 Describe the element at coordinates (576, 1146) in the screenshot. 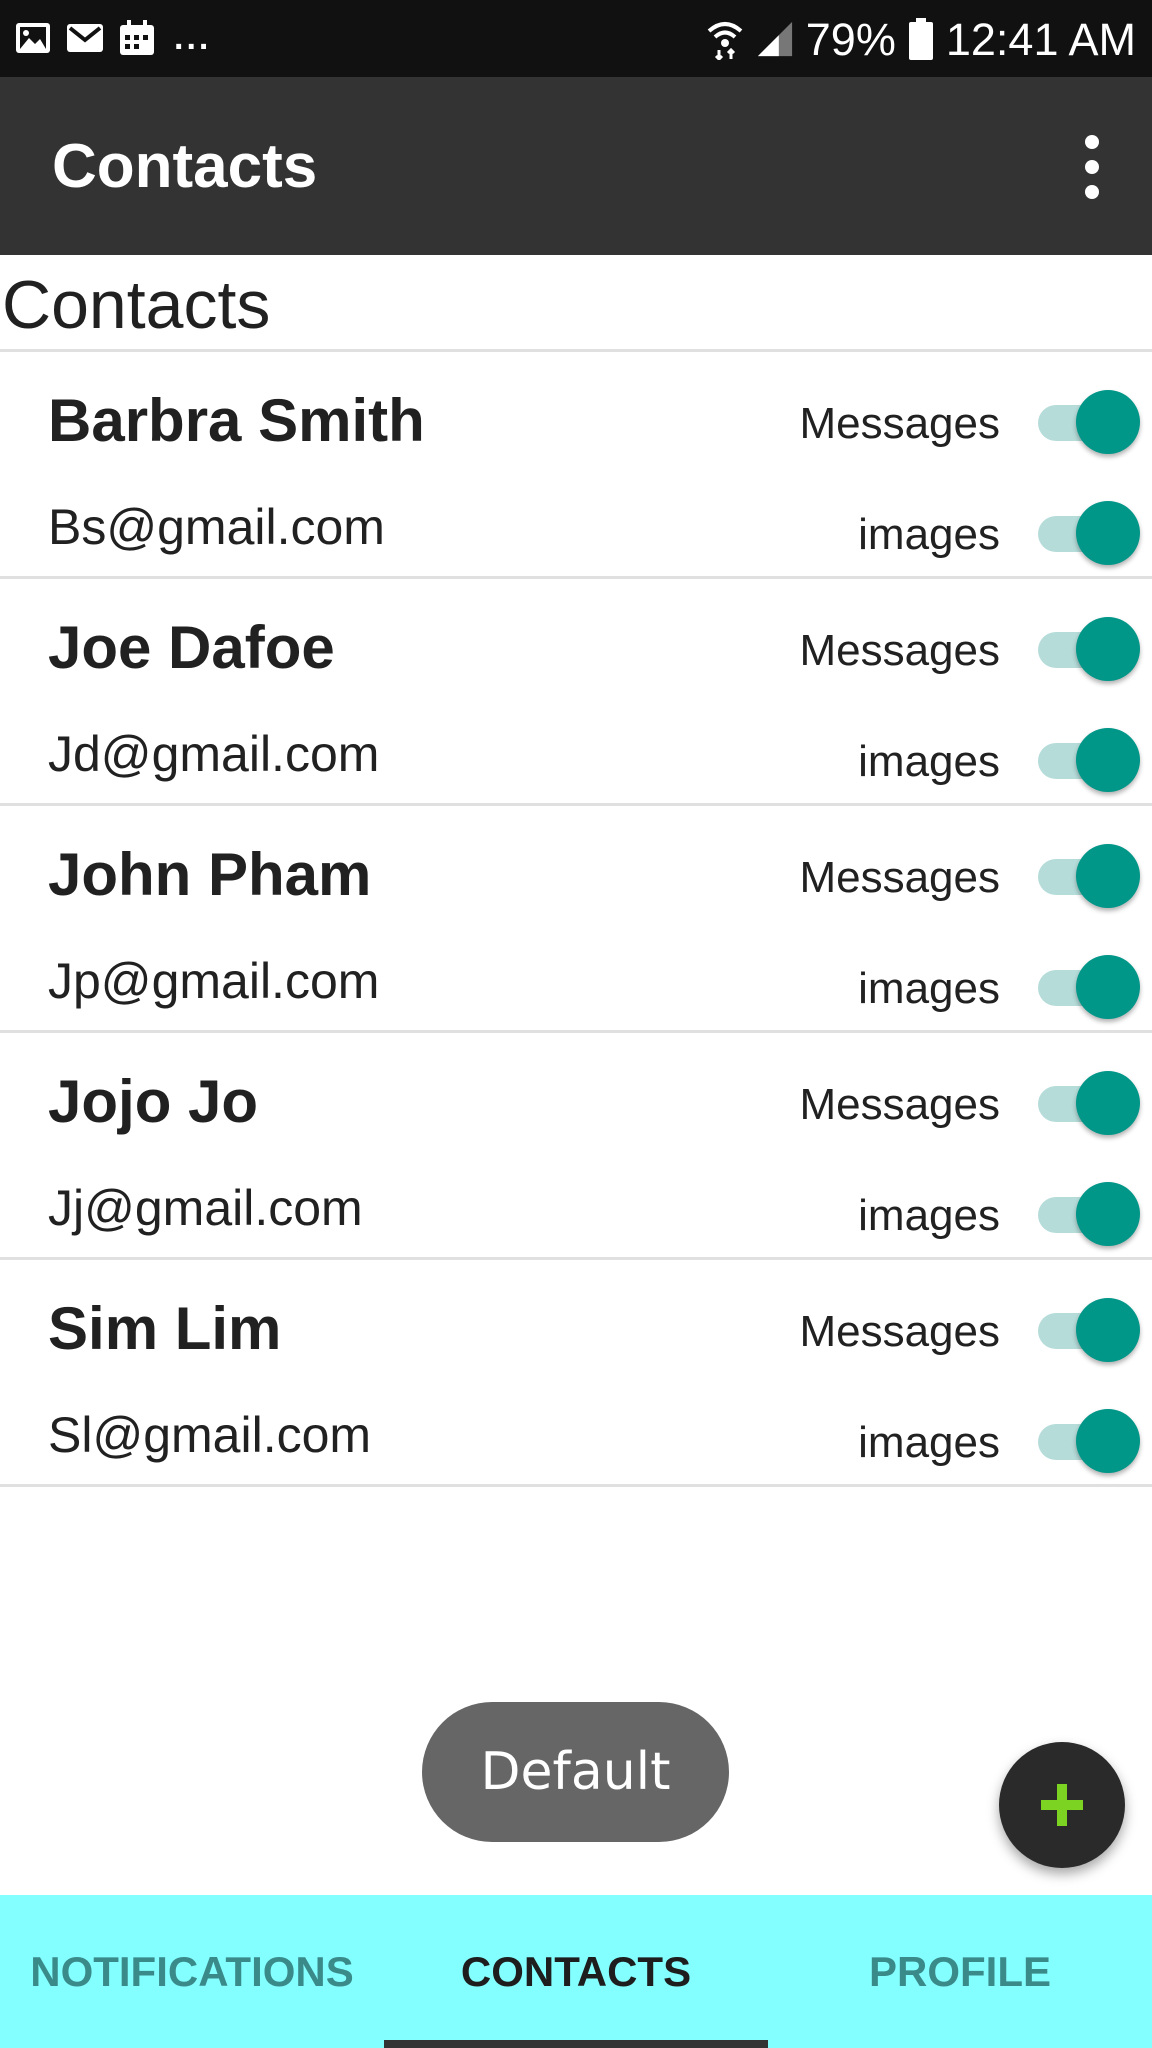

I see `contact-row: Jojo Jo Jj@gmail.com Messages images` at that location.